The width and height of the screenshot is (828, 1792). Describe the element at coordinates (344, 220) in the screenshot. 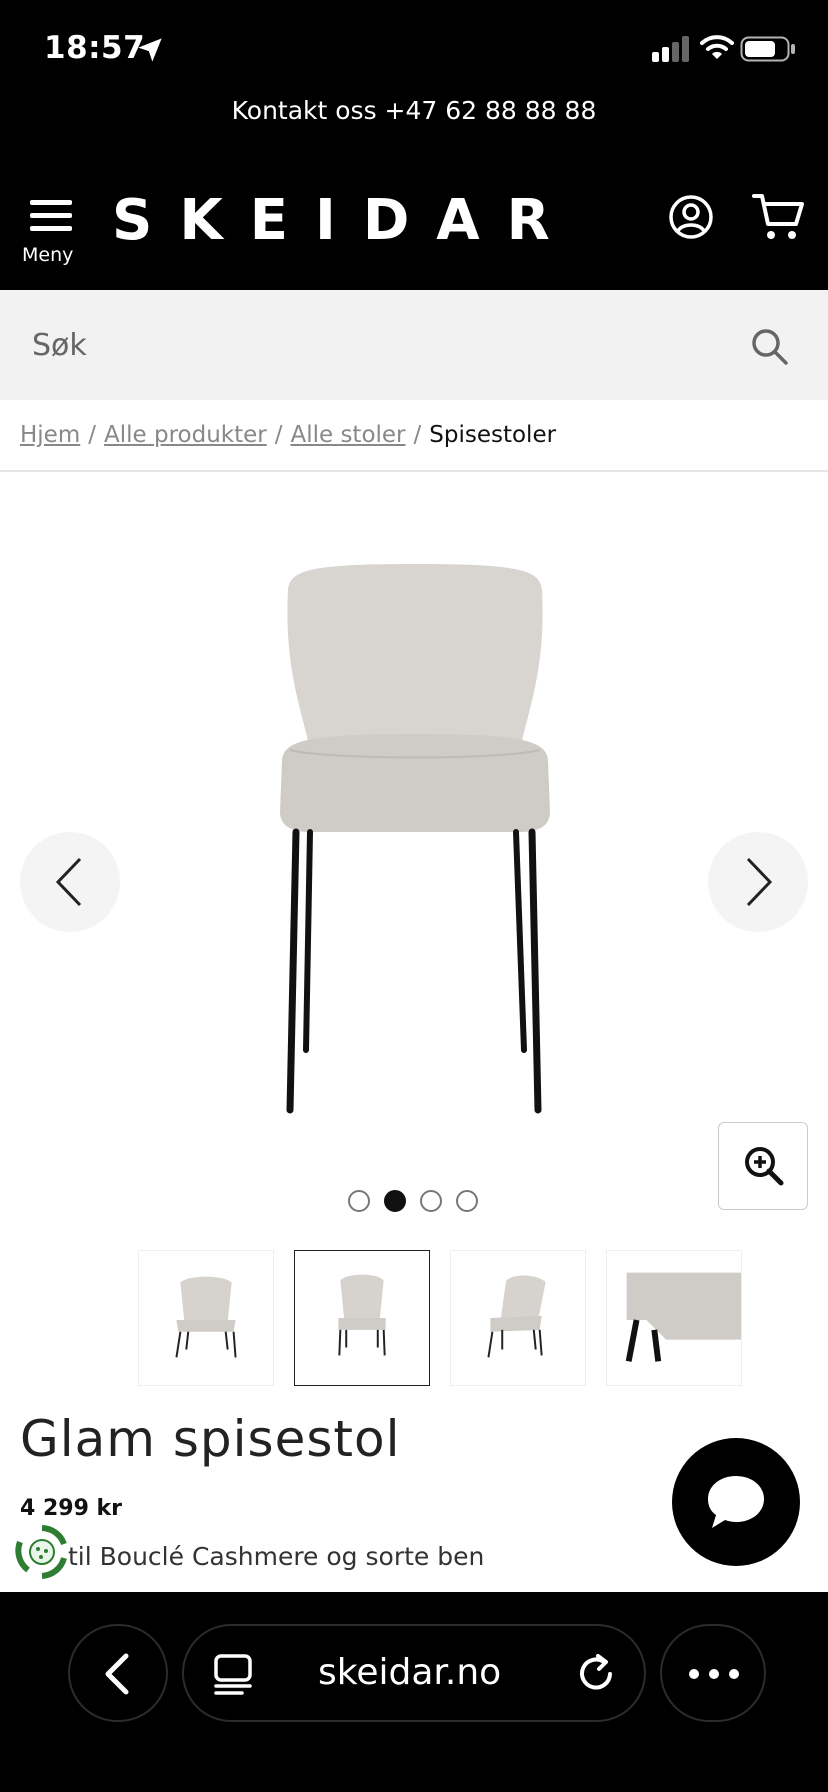

I see `site-logo: SKEIDAR` at that location.